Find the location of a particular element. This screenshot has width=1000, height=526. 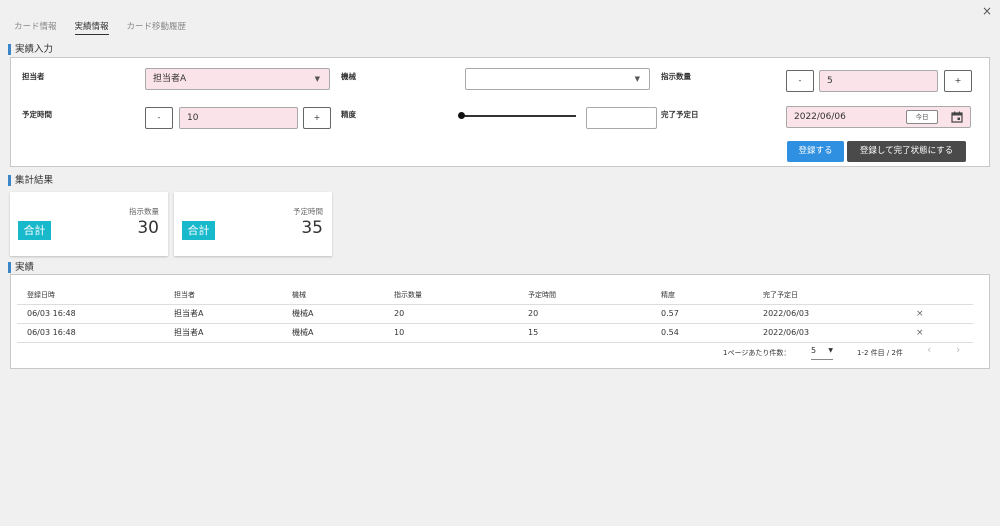

tab-card-history: カード移動履歴 is located at coordinates (157, 27).